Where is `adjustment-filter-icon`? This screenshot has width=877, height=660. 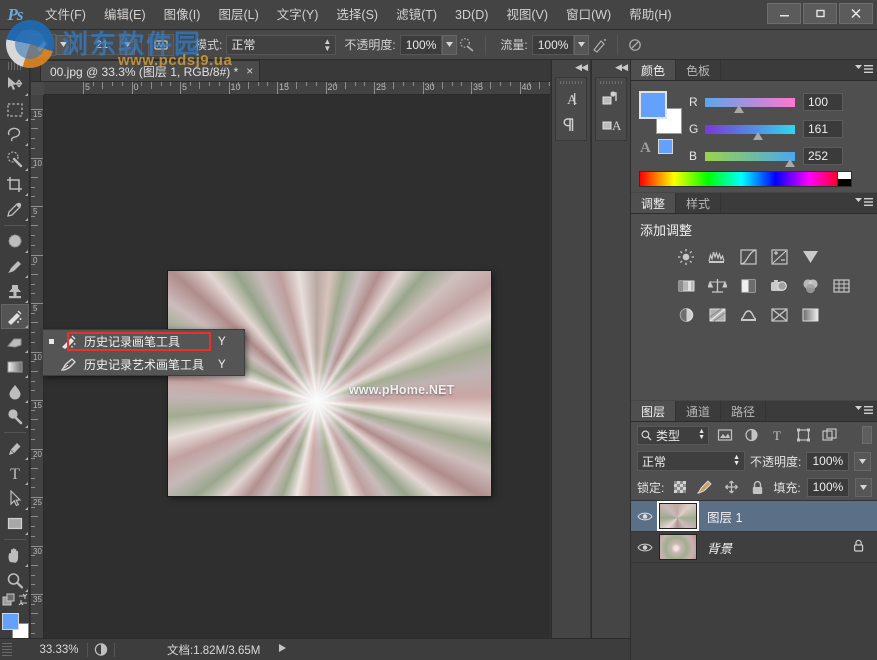
adjustment-filter-icon is located at coordinates (751, 435).